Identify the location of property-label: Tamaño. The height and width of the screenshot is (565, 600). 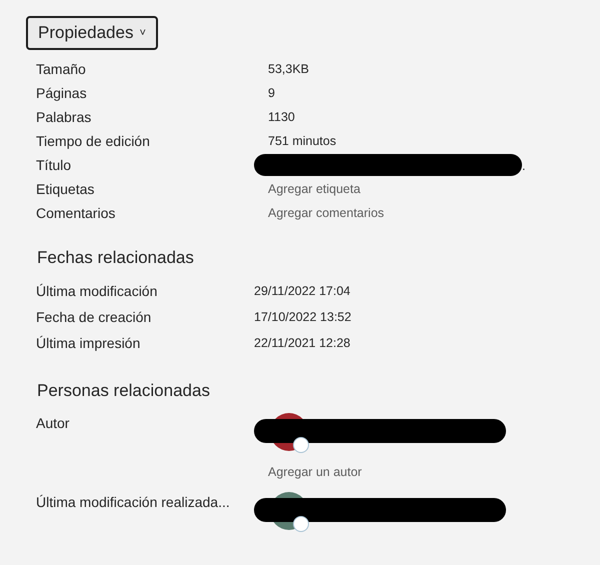
(61, 69).